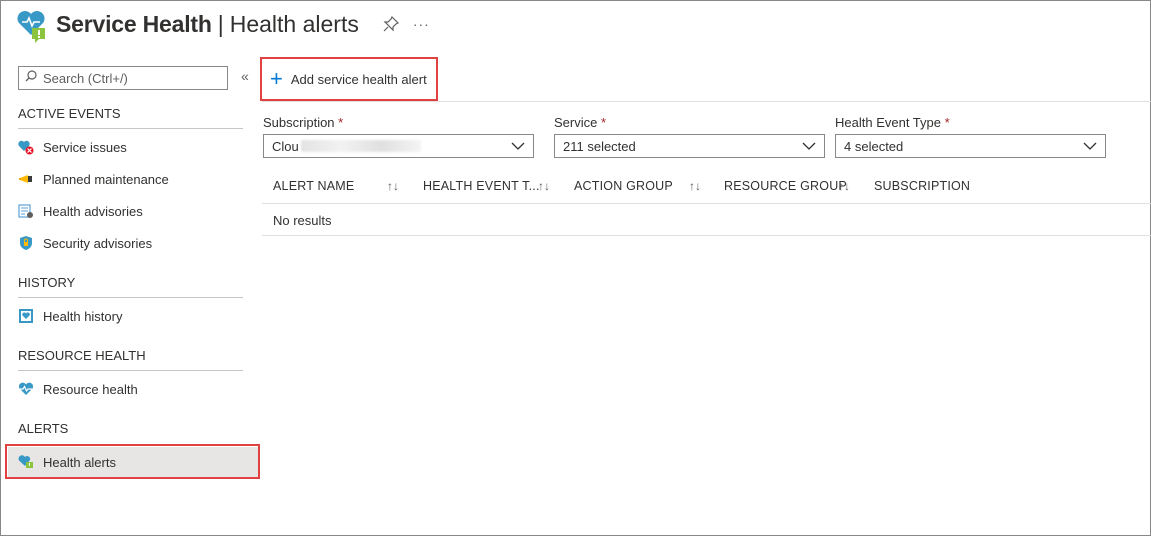  Describe the element at coordinates (130, 147) in the screenshot. I see `sidebar-item-service-issues: Service issues` at that location.